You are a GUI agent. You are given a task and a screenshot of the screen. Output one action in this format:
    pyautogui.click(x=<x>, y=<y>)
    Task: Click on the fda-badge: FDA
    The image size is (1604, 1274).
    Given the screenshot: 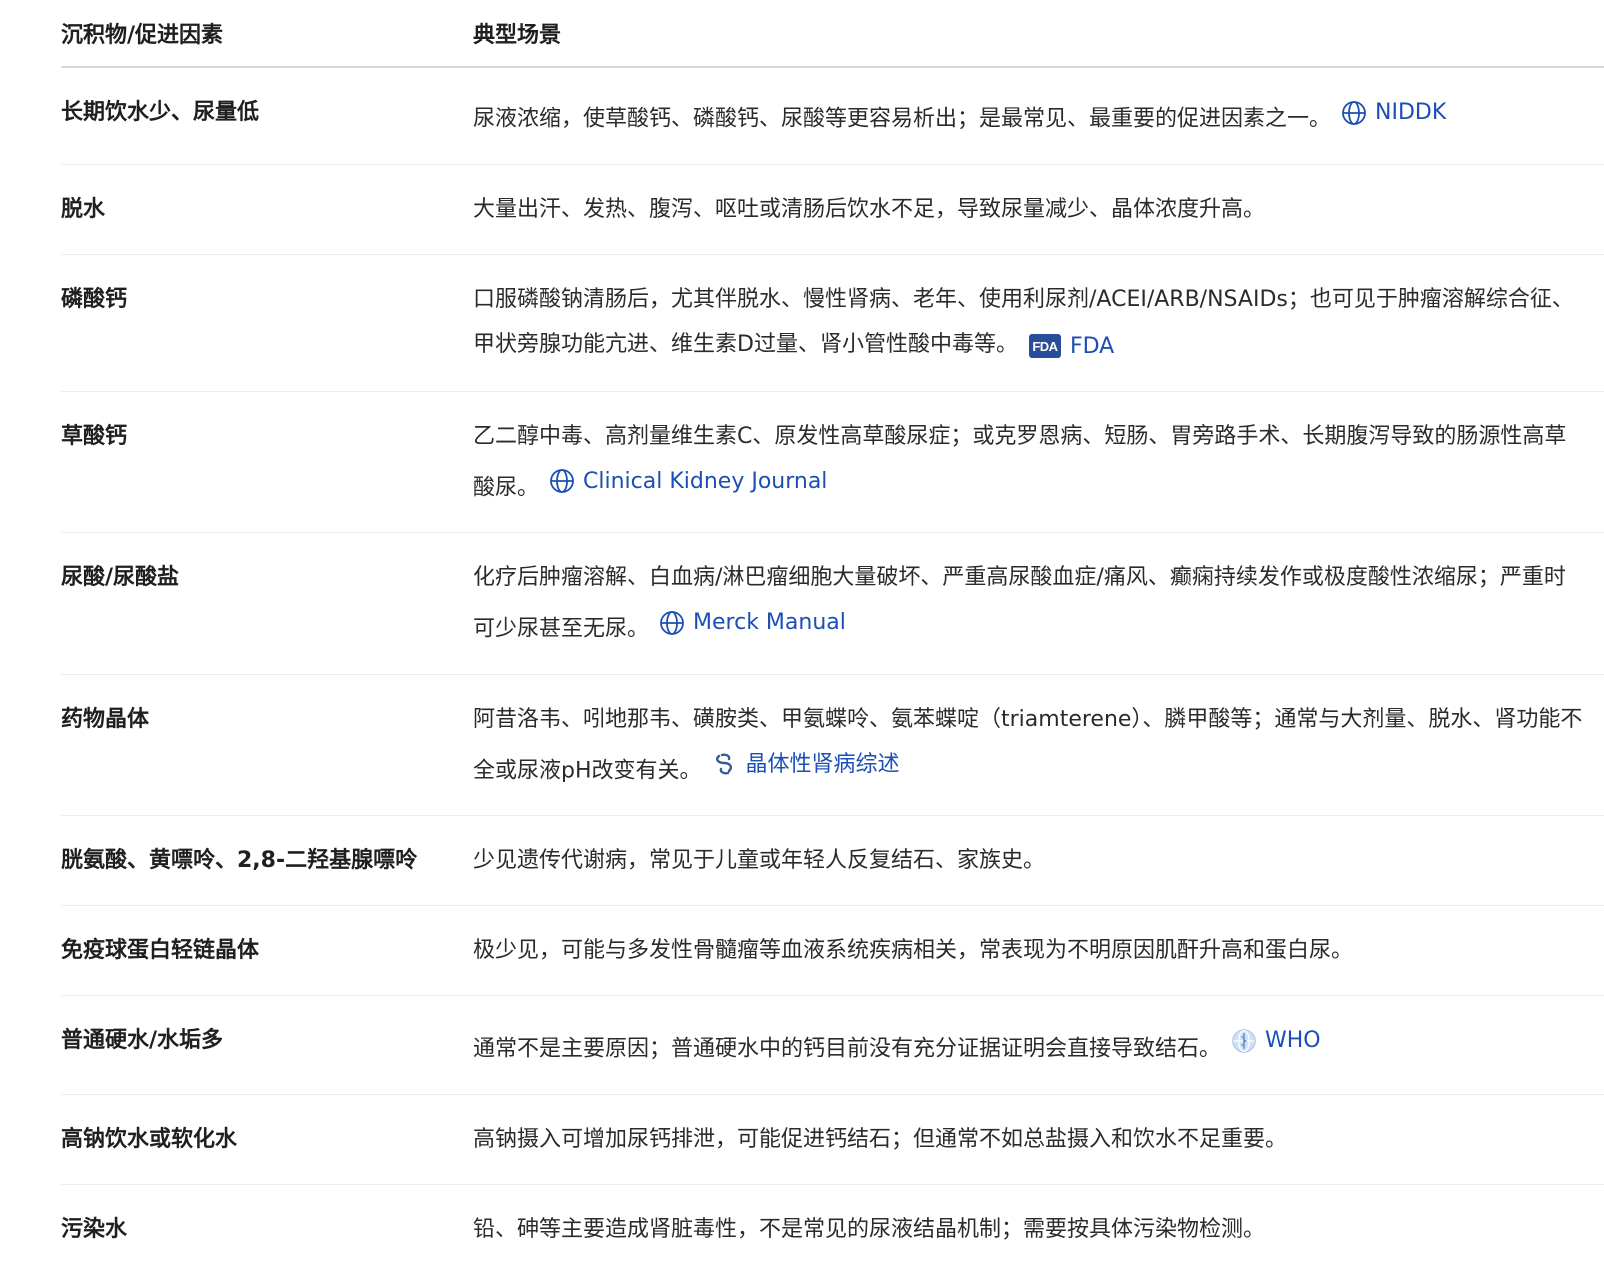 What is the action you would take?
    pyautogui.click(x=1044, y=346)
    